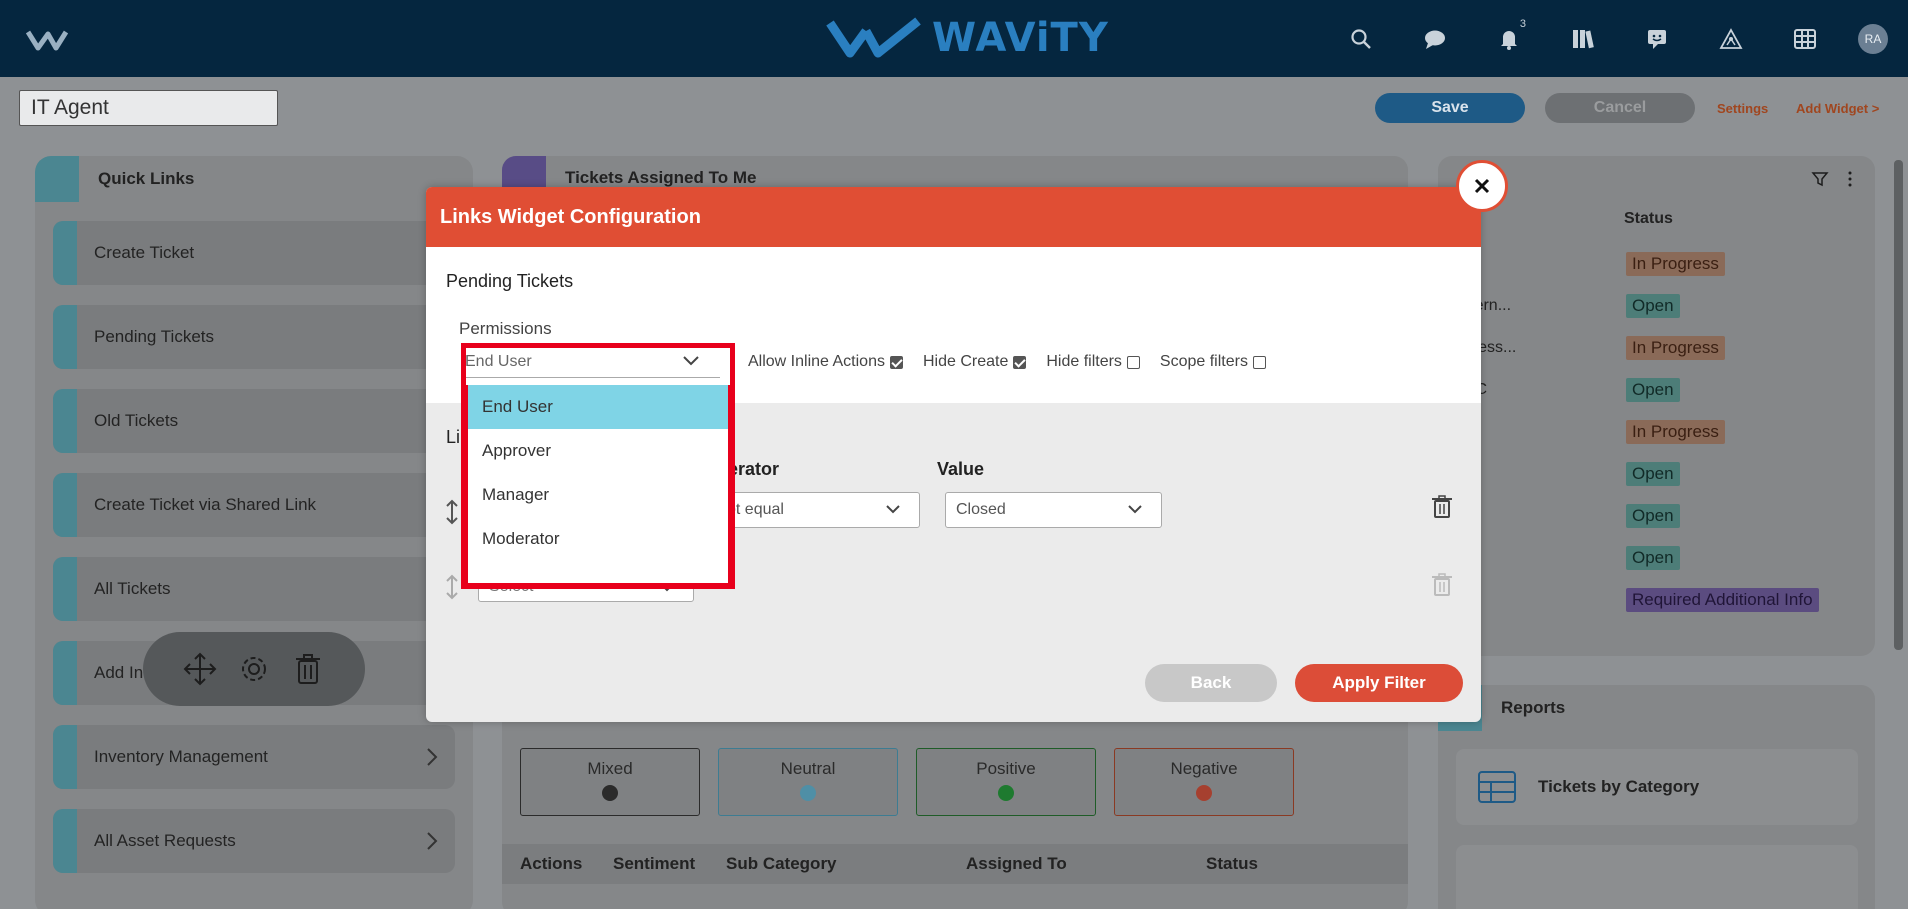  Describe the element at coordinates (1805, 39) in the screenshot. I see `apps-grid-icon` at that location.